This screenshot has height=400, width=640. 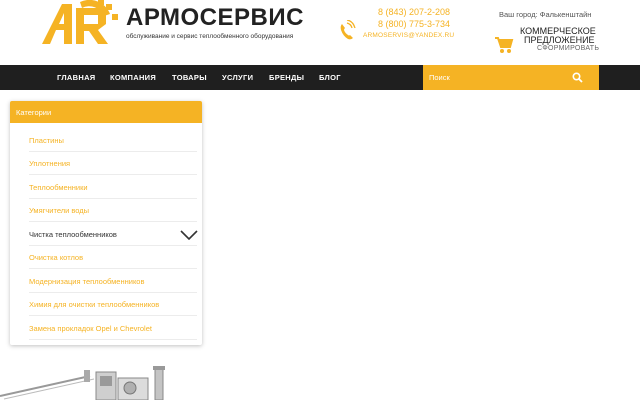 I want to click on category-label: Теплообменники, so click(x=58, y=187).